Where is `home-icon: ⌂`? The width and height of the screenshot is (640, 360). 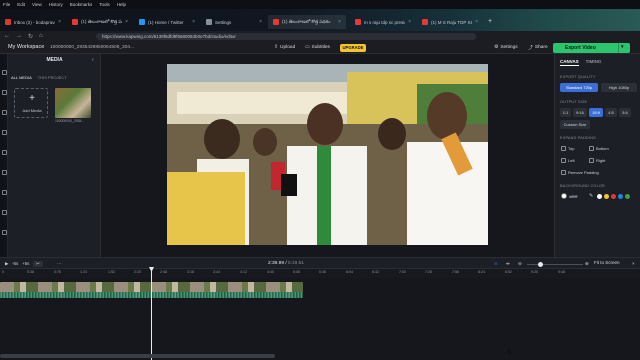 home-icon: ⌂ is located at coordinates (41, 36).